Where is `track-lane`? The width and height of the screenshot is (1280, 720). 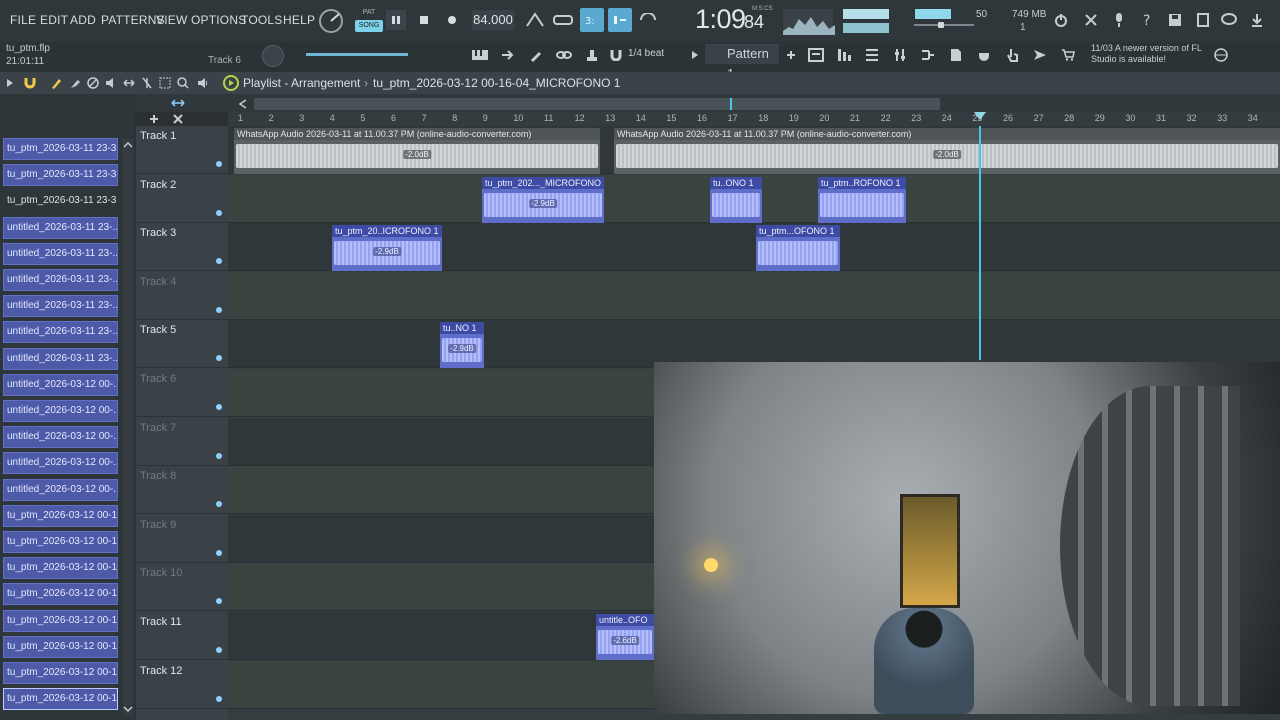
track-lane is located at coordinates (754, 295).